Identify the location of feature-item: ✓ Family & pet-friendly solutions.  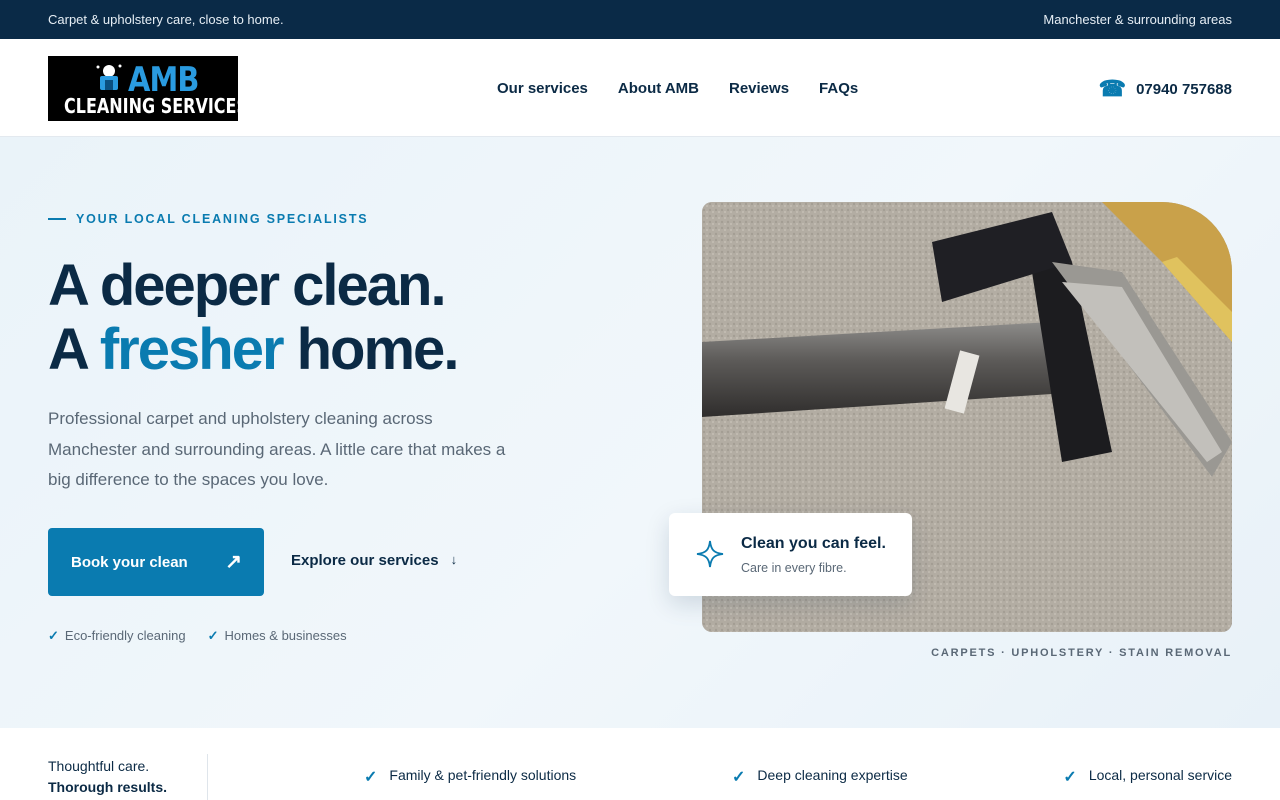
(470, 777).